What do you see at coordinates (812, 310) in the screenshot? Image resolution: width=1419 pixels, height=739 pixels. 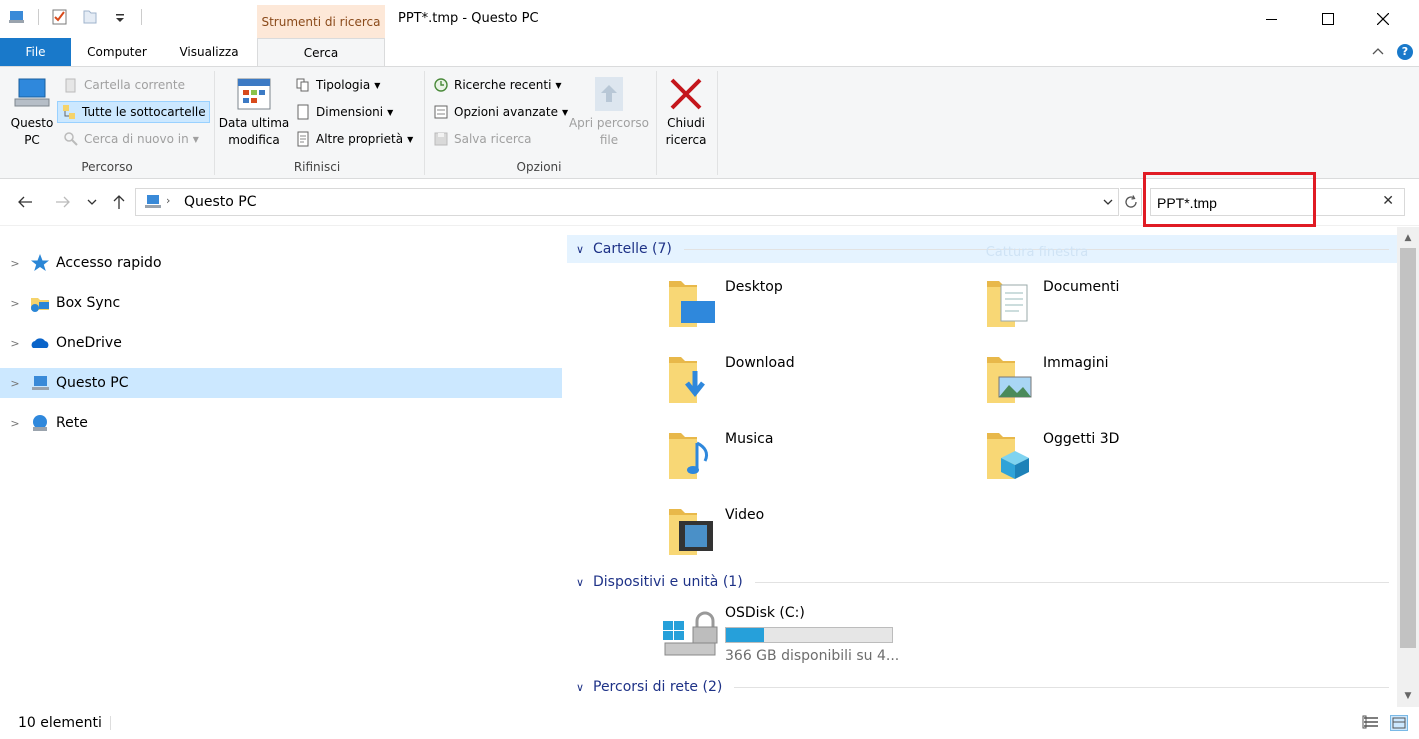 I see `folder-desktop: Desktop` at bounding box center [812, 310].